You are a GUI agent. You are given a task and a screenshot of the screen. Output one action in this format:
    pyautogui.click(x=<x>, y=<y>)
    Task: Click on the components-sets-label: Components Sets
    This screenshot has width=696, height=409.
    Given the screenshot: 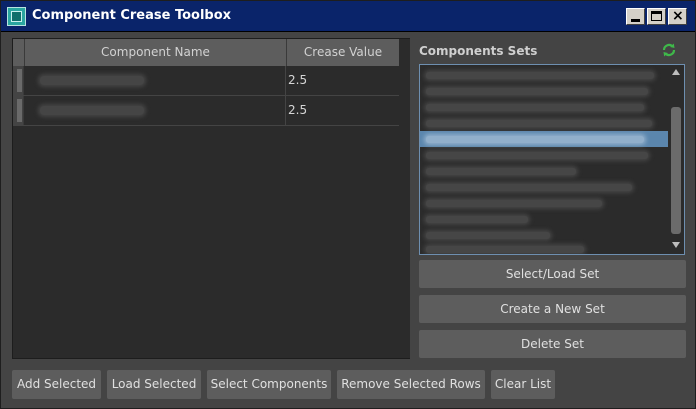 What is the action you would take?
    pyautogui.click(x=478, y=51)
    